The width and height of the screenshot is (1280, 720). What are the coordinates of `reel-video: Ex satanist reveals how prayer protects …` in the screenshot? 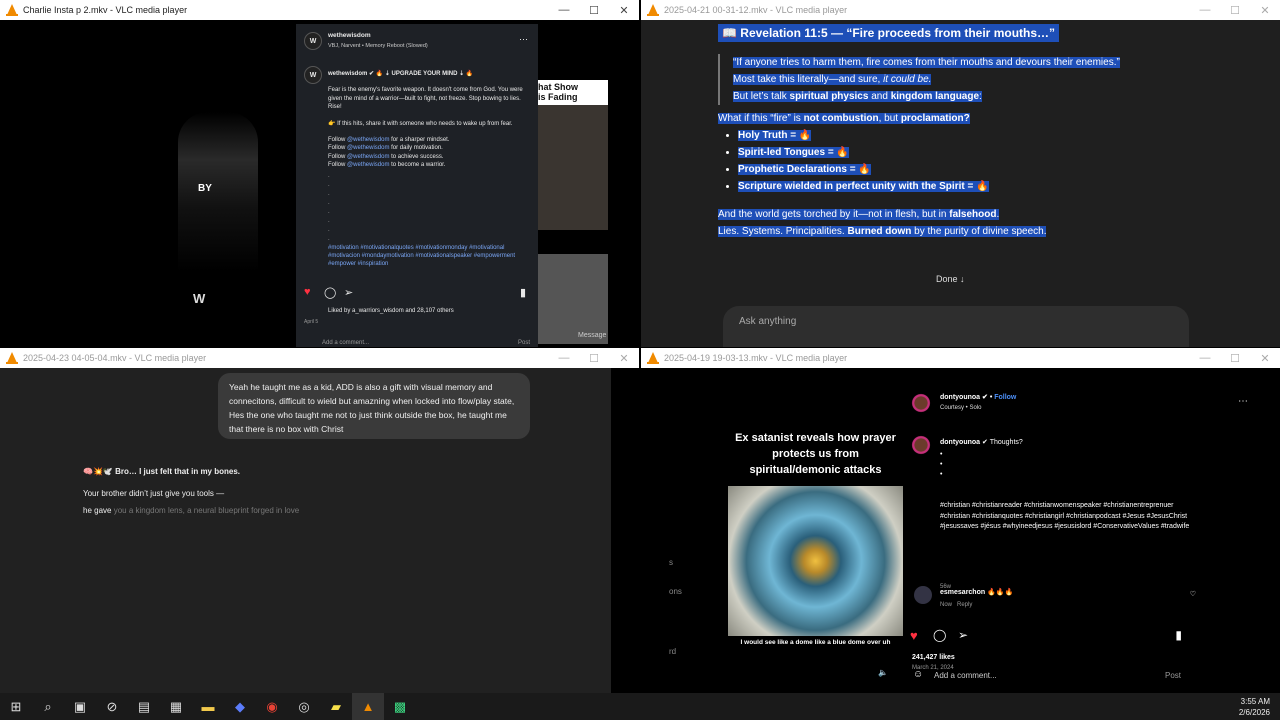 It's located at (815, 534).